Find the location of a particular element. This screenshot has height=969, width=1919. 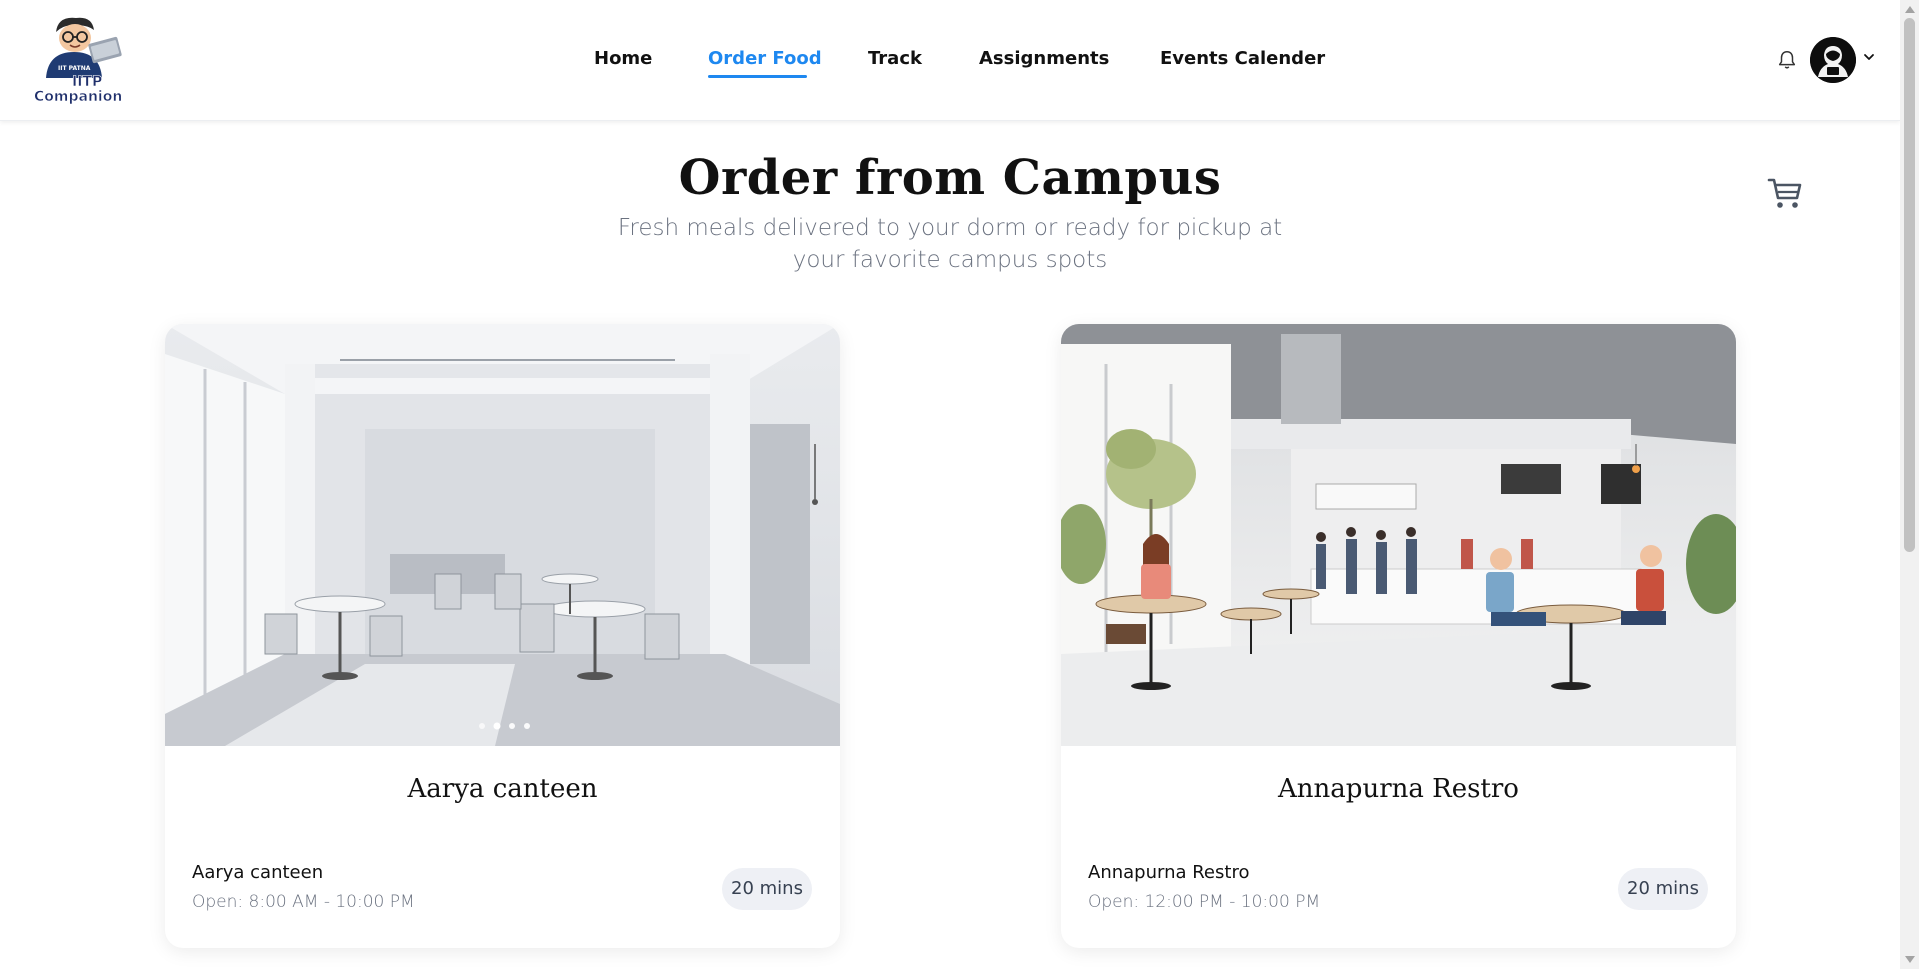

vertical-scrollbar is located at coordinates (1909, 484).